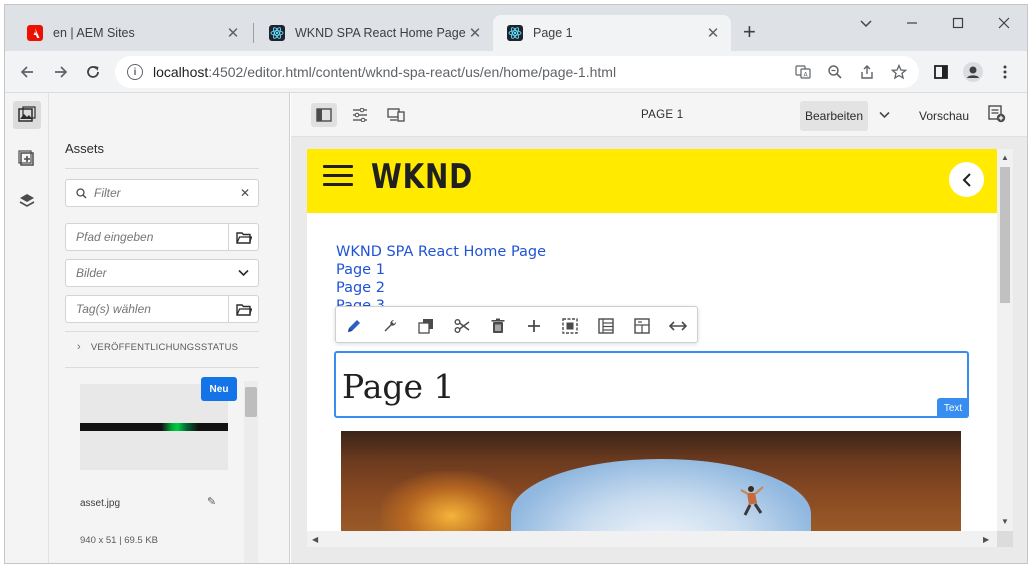 The image size is (1032, 568). Describe the element at coordinates (899, 72) in the screenshot. I see `bookmark-star-icon` at that location.